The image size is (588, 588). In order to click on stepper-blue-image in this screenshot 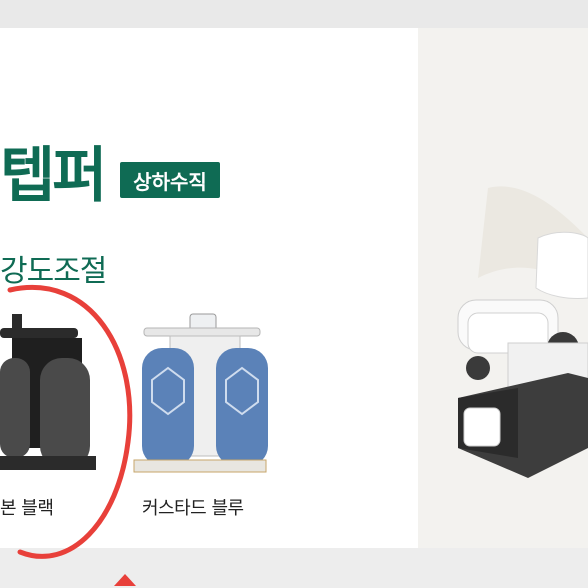, I will do `click(200, 393)`.